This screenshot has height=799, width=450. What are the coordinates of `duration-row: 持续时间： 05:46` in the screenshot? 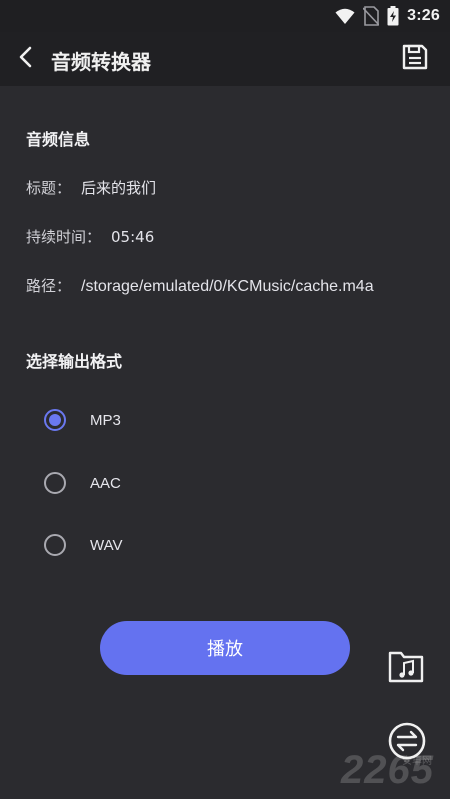 It's located at (90, 236).